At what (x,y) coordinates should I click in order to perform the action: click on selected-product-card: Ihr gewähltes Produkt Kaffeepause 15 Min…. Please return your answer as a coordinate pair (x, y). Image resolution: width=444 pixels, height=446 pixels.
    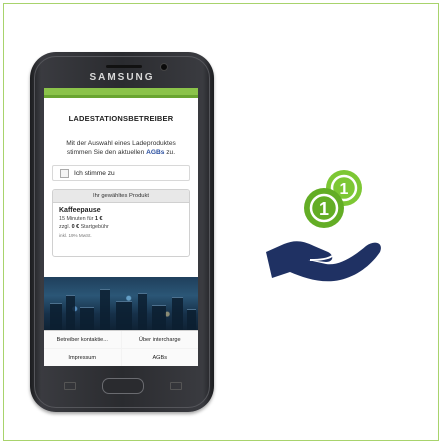
    Looking at the image, I should click on (121, 223).